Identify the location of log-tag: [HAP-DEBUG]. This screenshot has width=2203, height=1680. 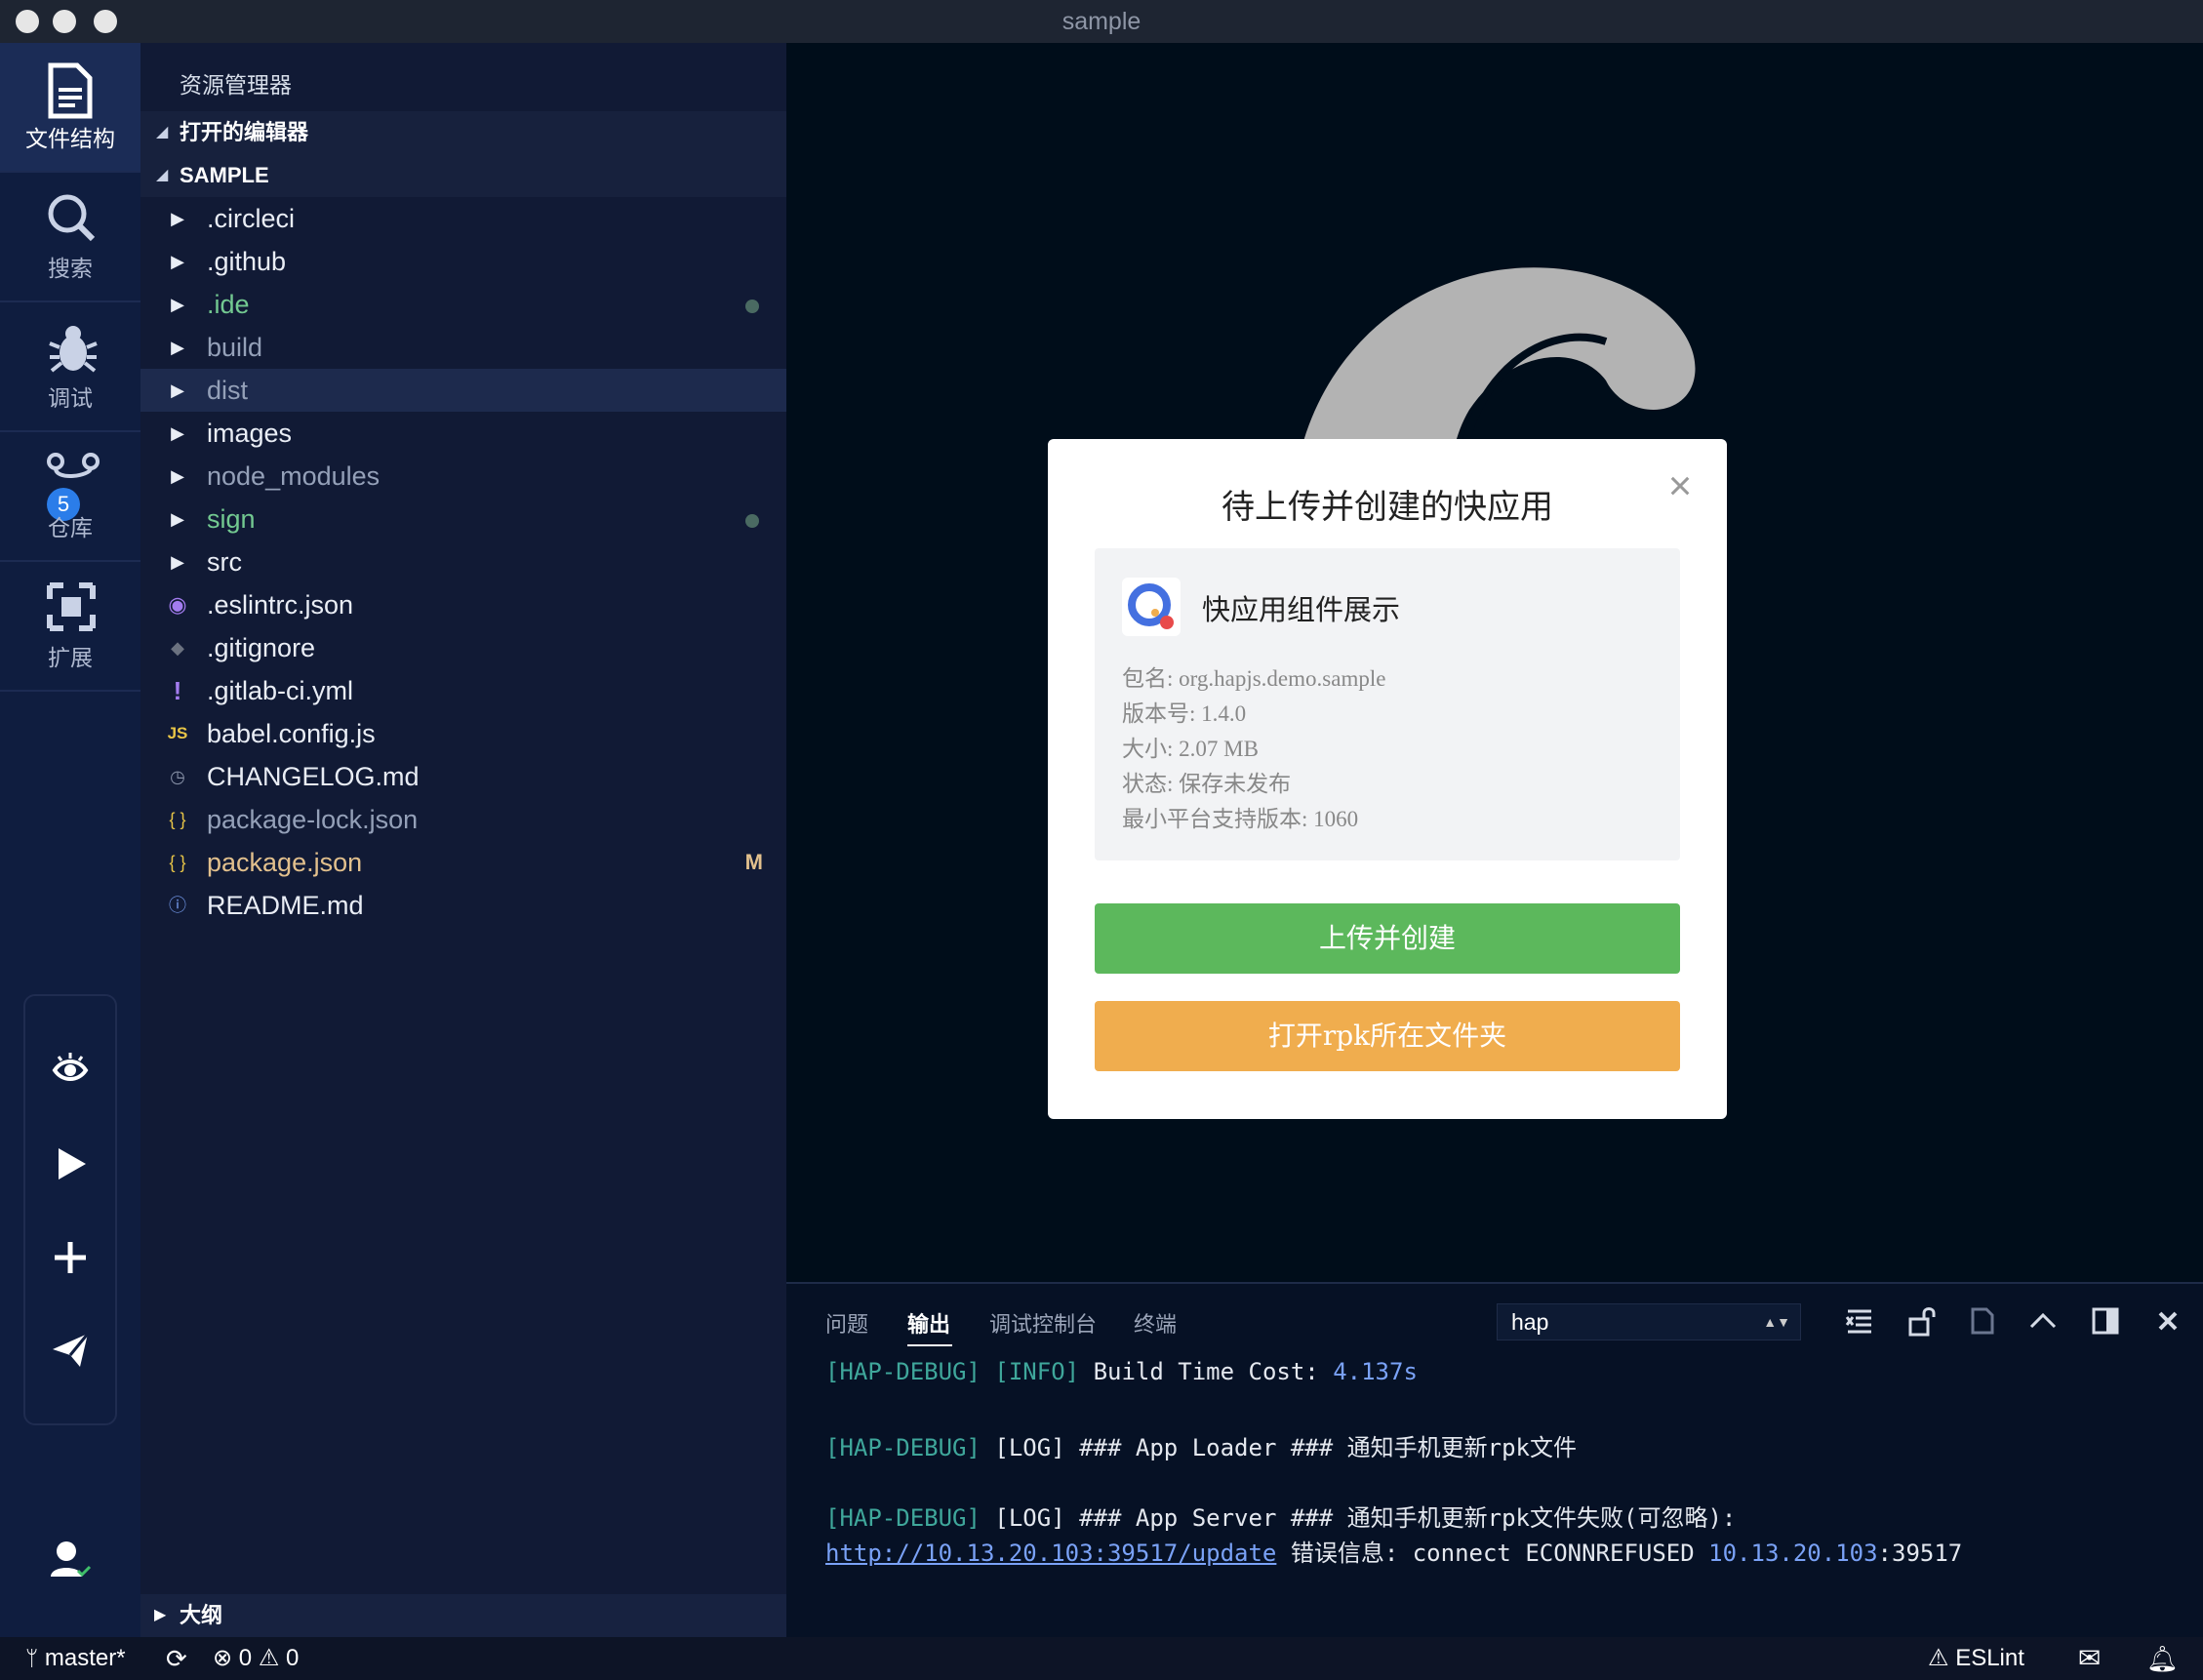
(903, 1518).